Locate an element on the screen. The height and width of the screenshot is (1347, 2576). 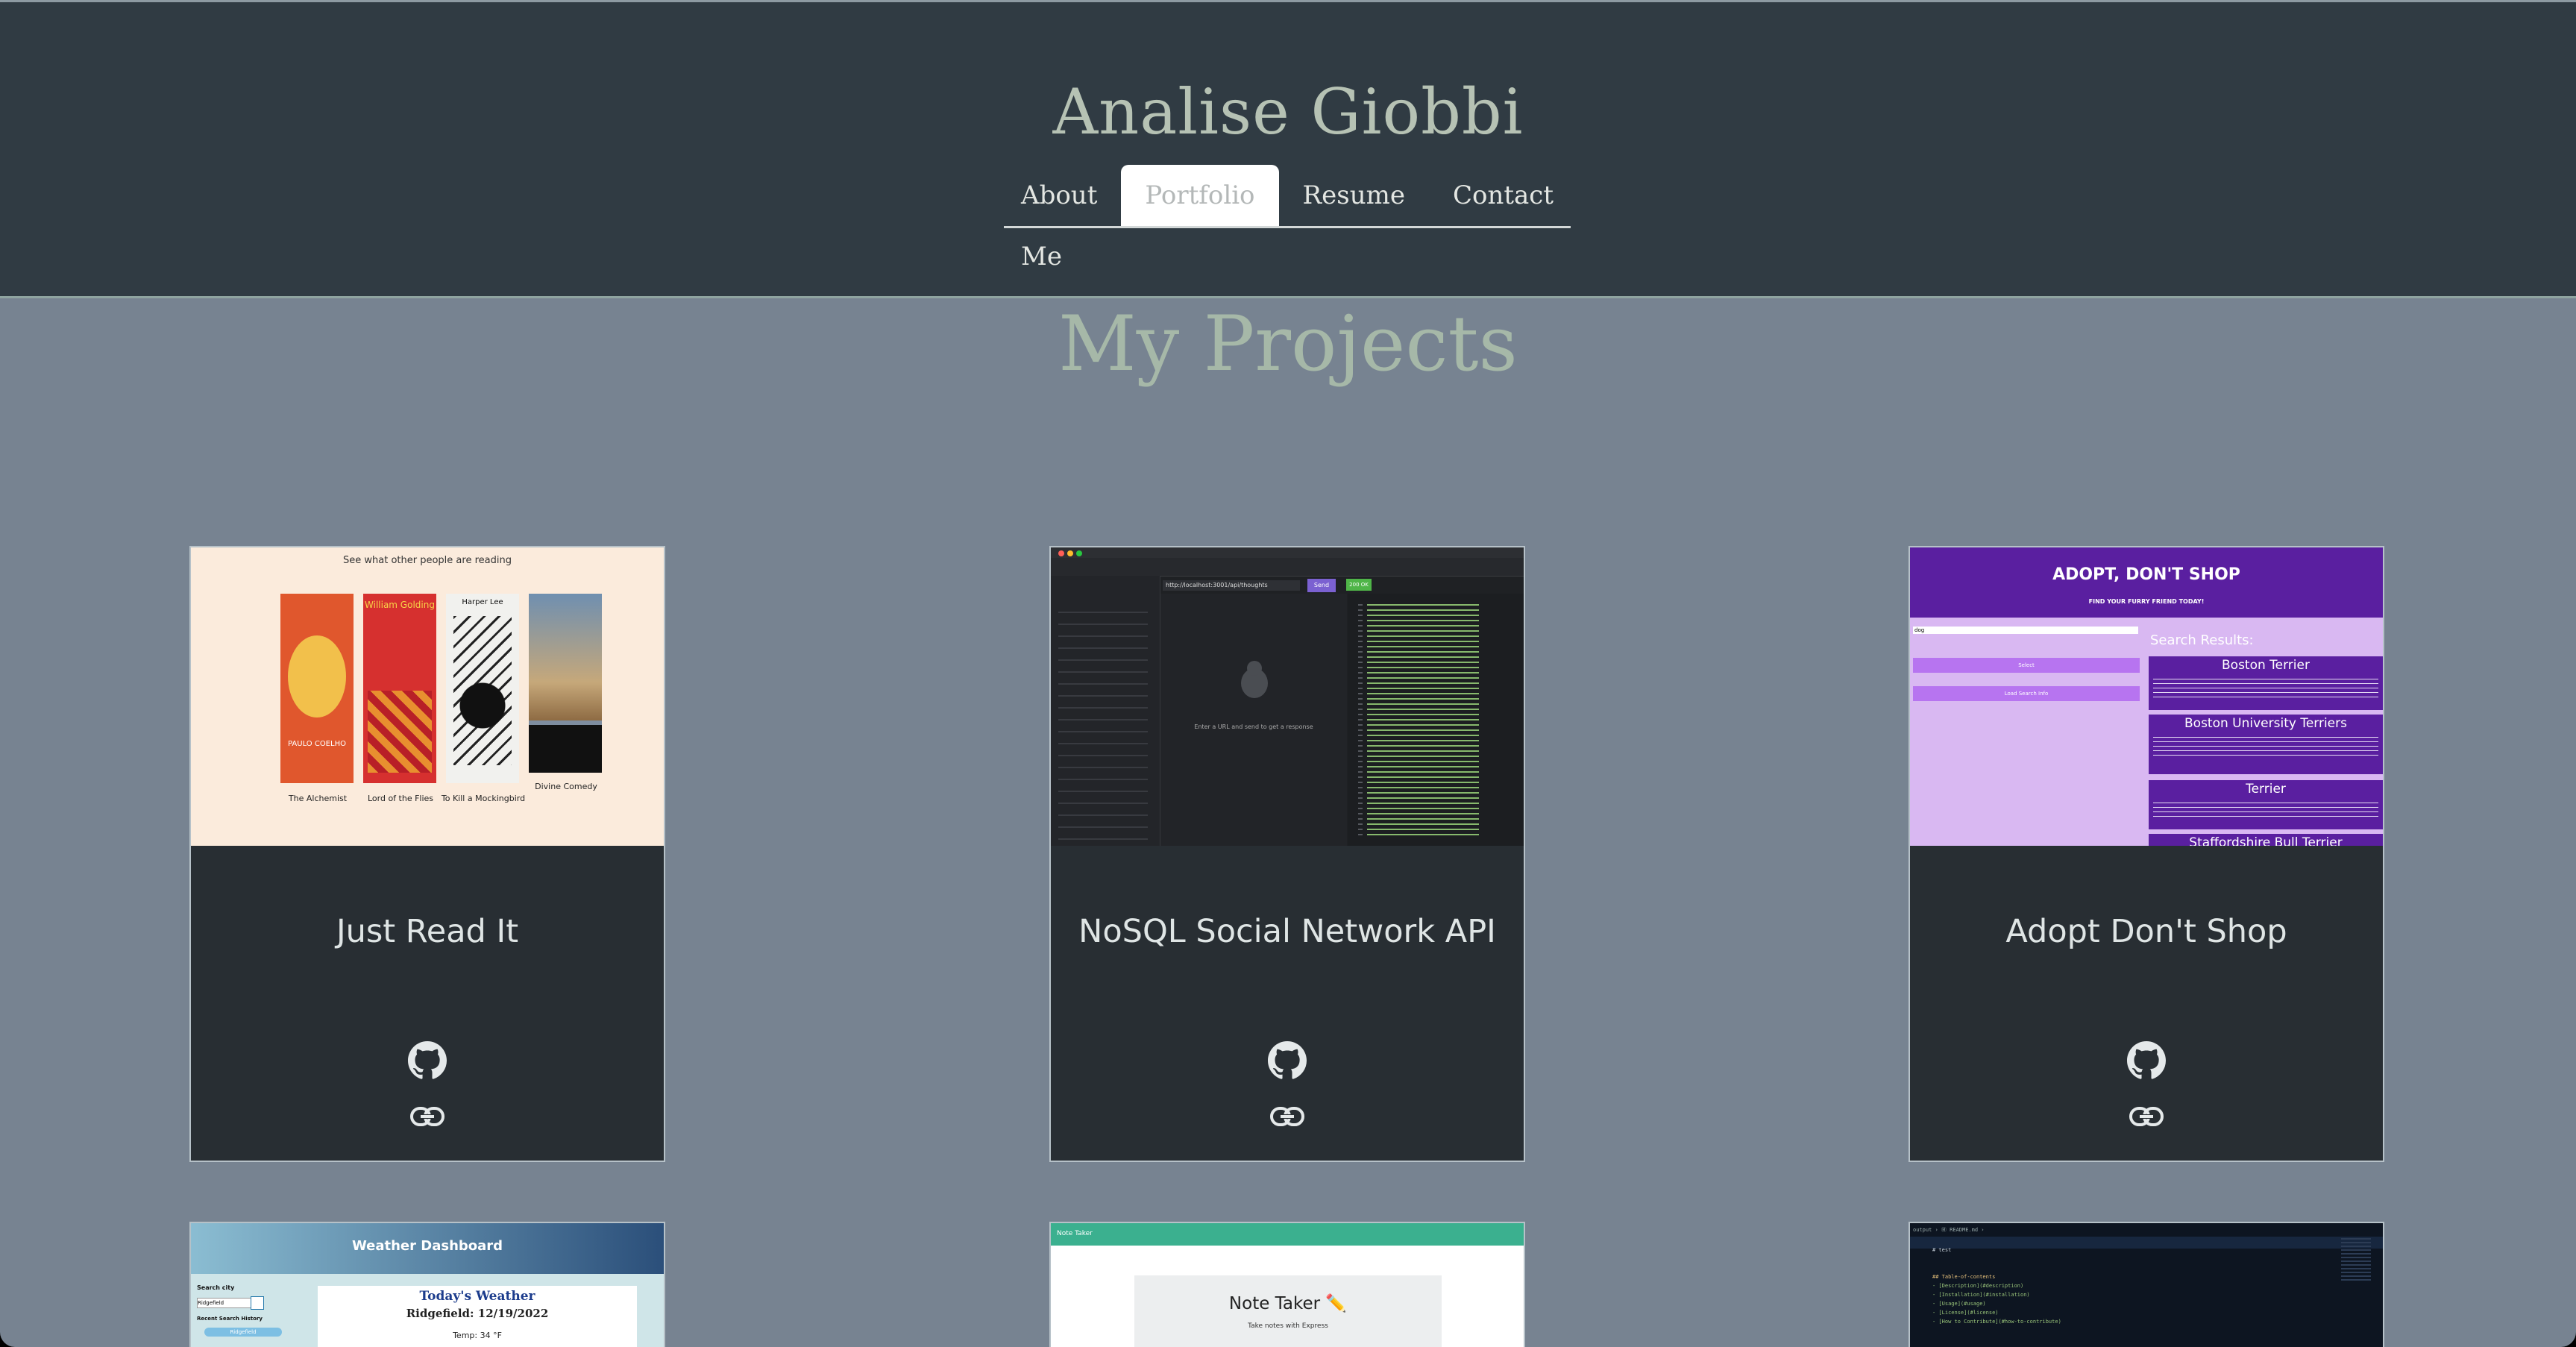
book-cover-lord-of-the-flies: William Golding Lord of the Flies is located at coordinates (399, 698).